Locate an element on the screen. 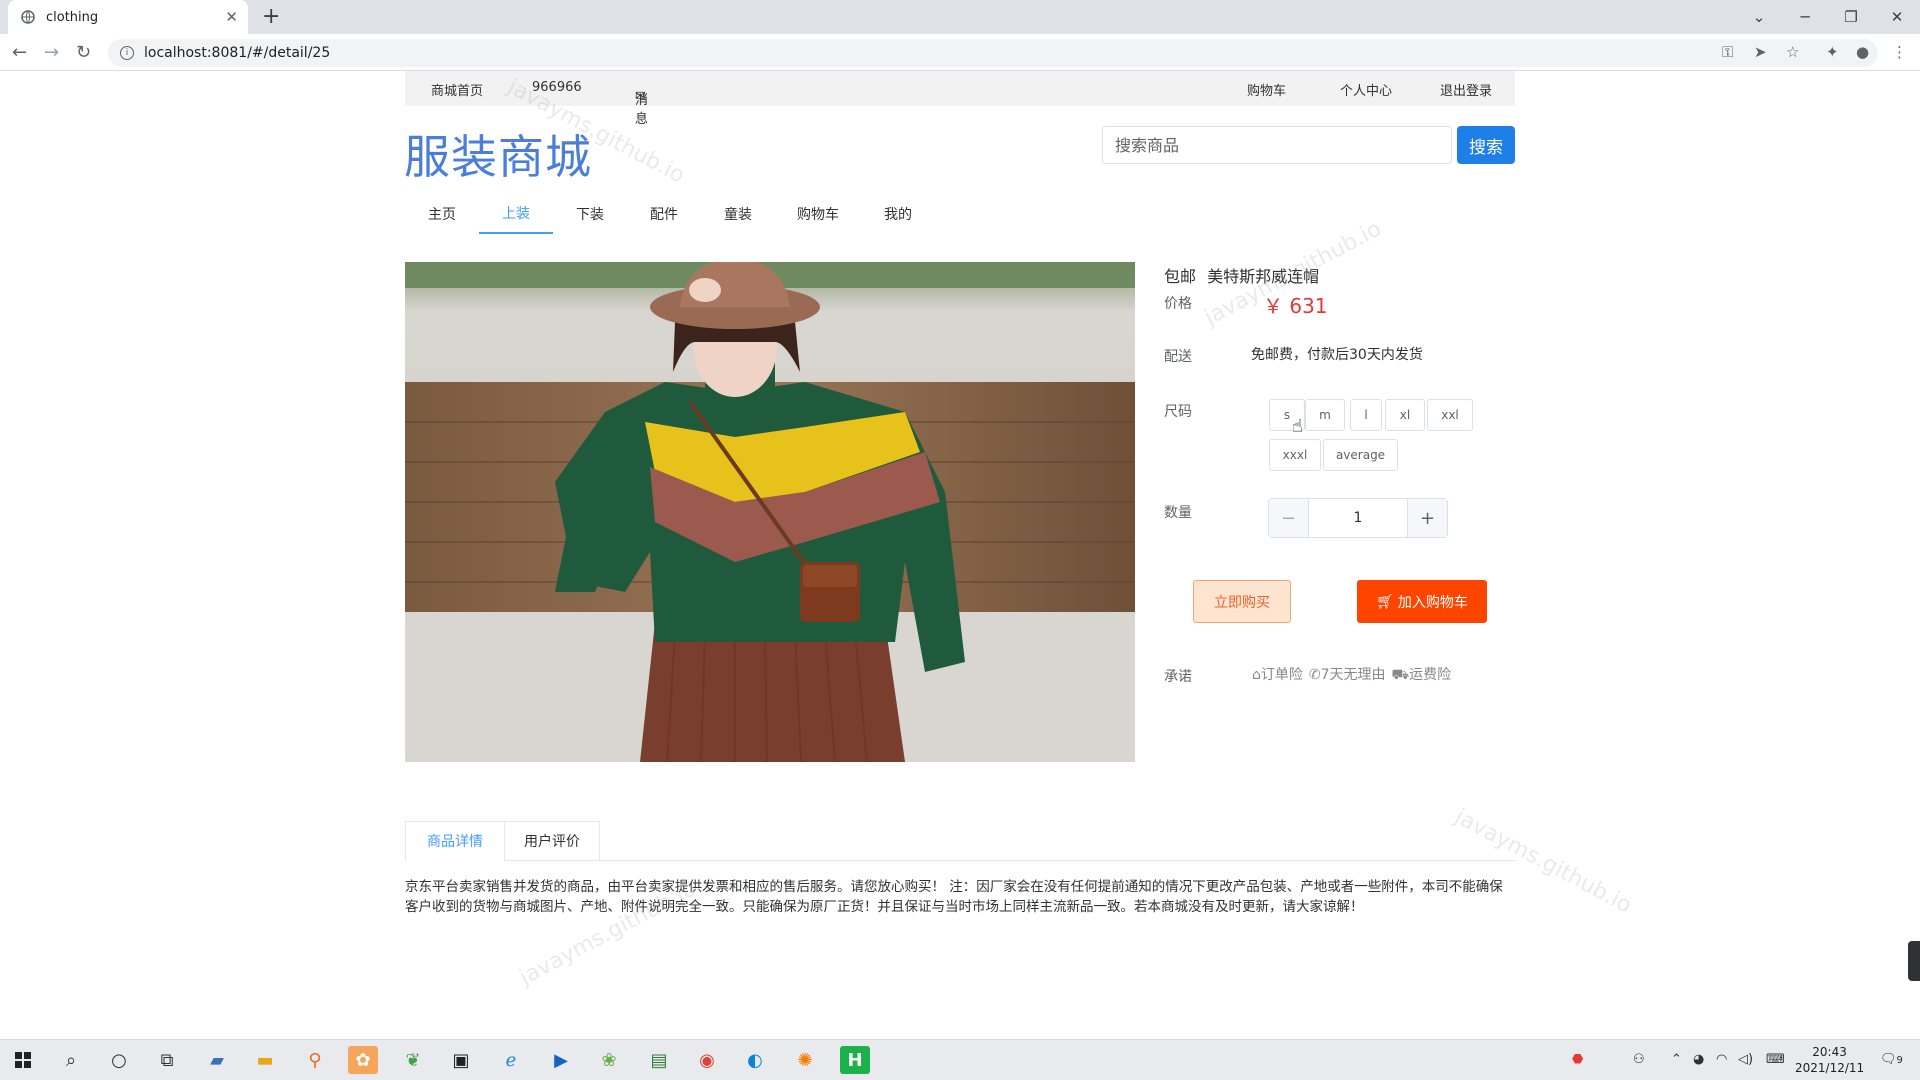 The height and width of the screenshot is (1080, 1920). qq-icon: ◕ is located at coordinates (1698, 1059).